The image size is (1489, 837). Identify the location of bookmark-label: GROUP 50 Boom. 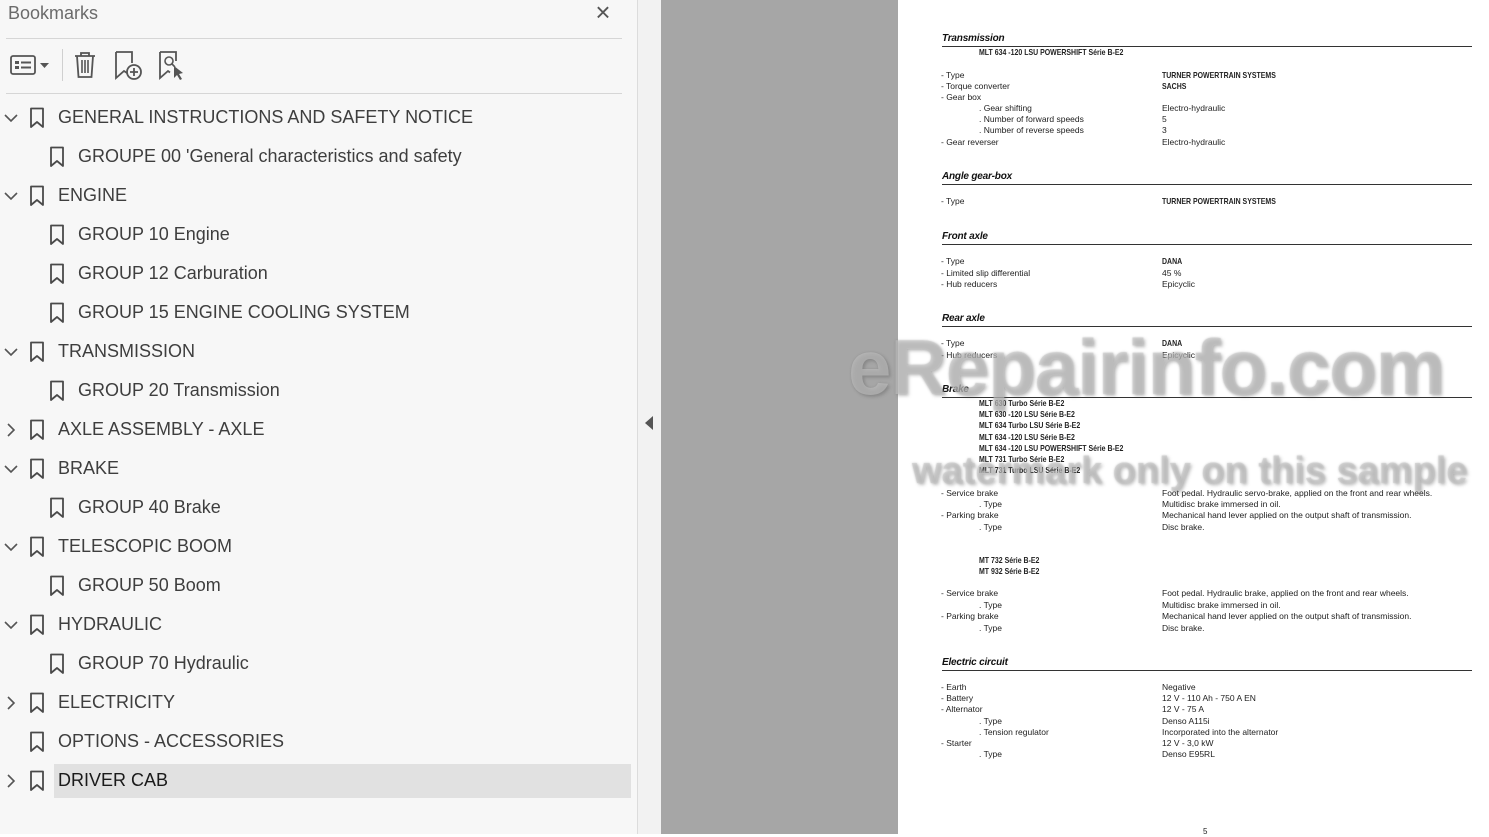
(149, 585).